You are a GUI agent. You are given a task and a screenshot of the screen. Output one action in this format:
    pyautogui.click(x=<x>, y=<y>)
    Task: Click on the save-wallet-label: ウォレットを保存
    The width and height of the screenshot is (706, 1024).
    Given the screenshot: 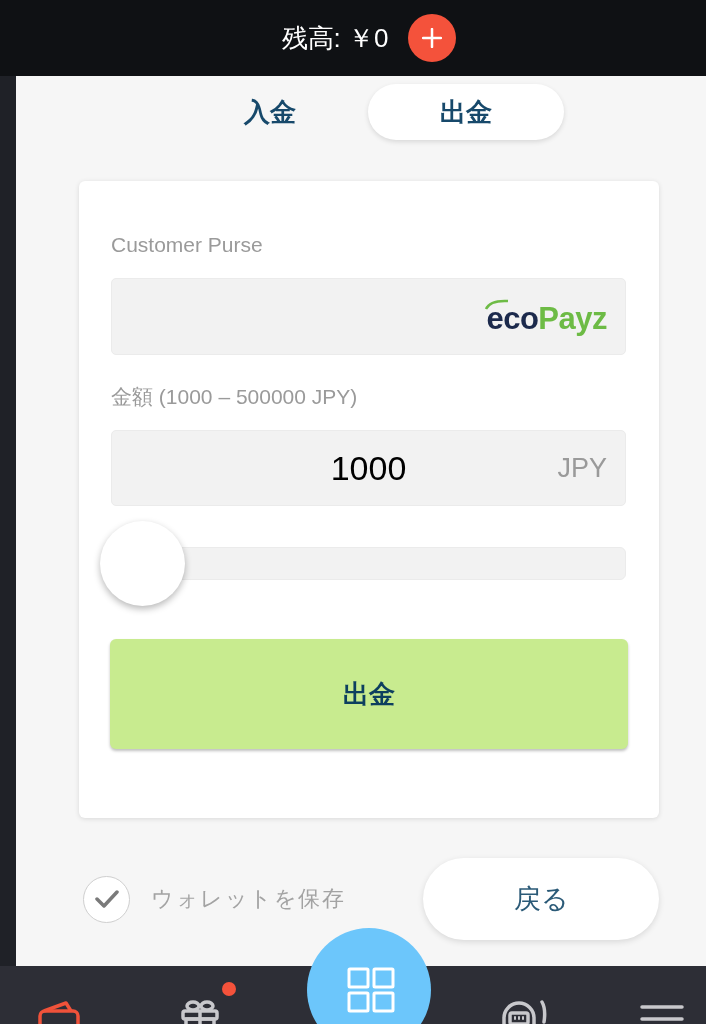 What is the action you would take?
    pyautogui.click(x=248, y=899)
    